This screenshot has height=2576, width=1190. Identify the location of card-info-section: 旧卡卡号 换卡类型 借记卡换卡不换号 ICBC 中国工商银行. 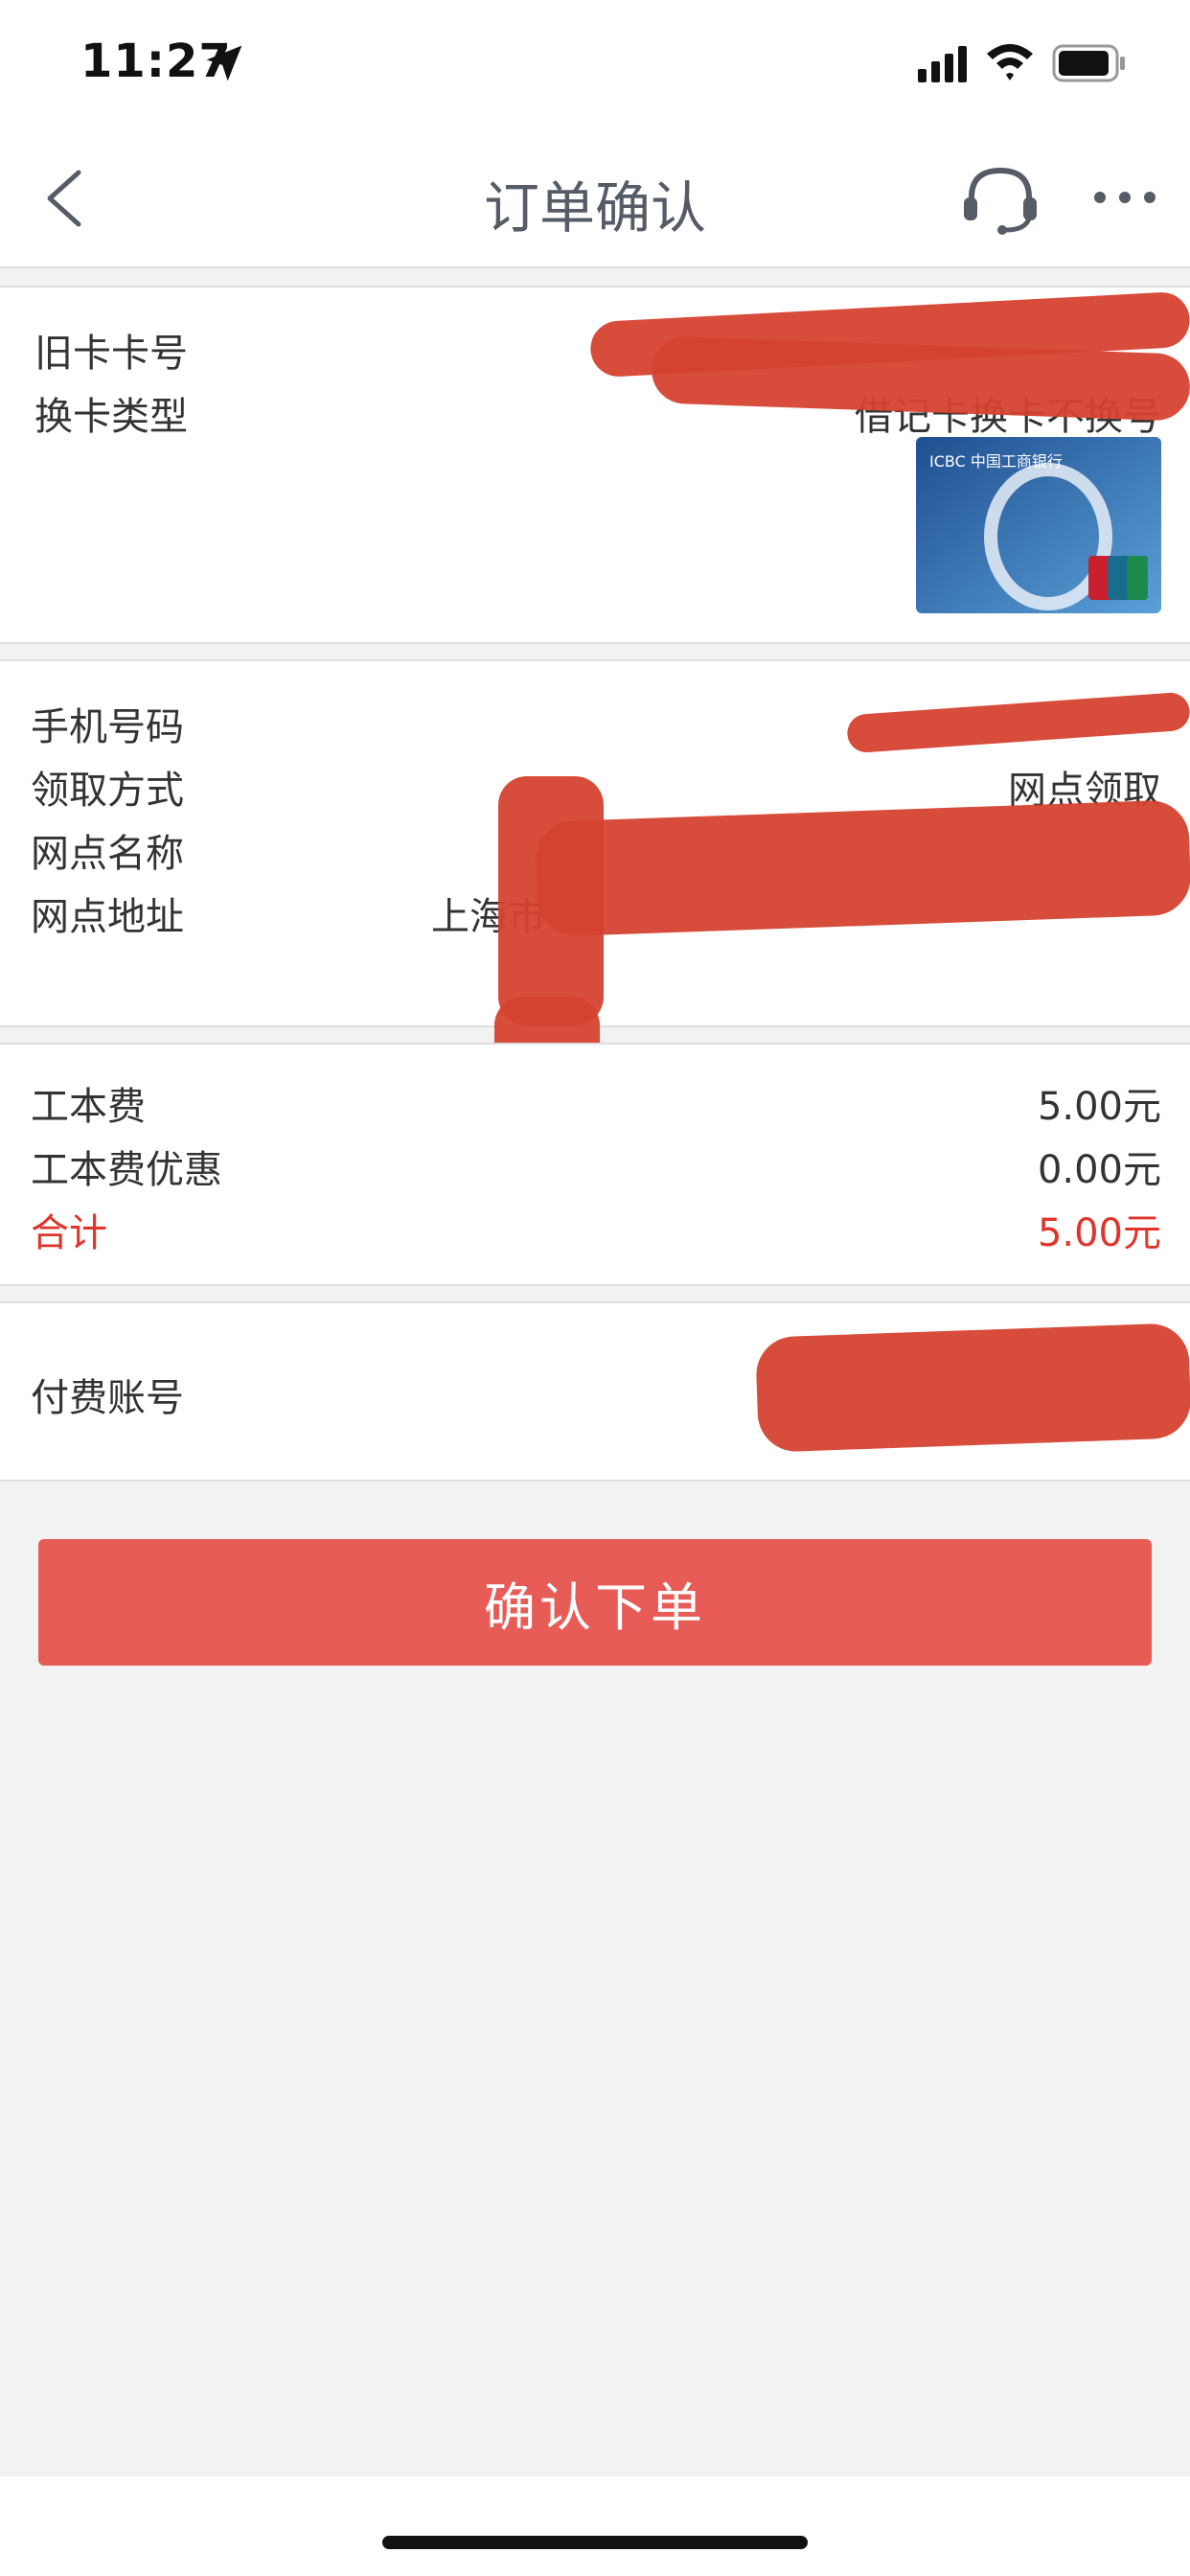
(595, 465).